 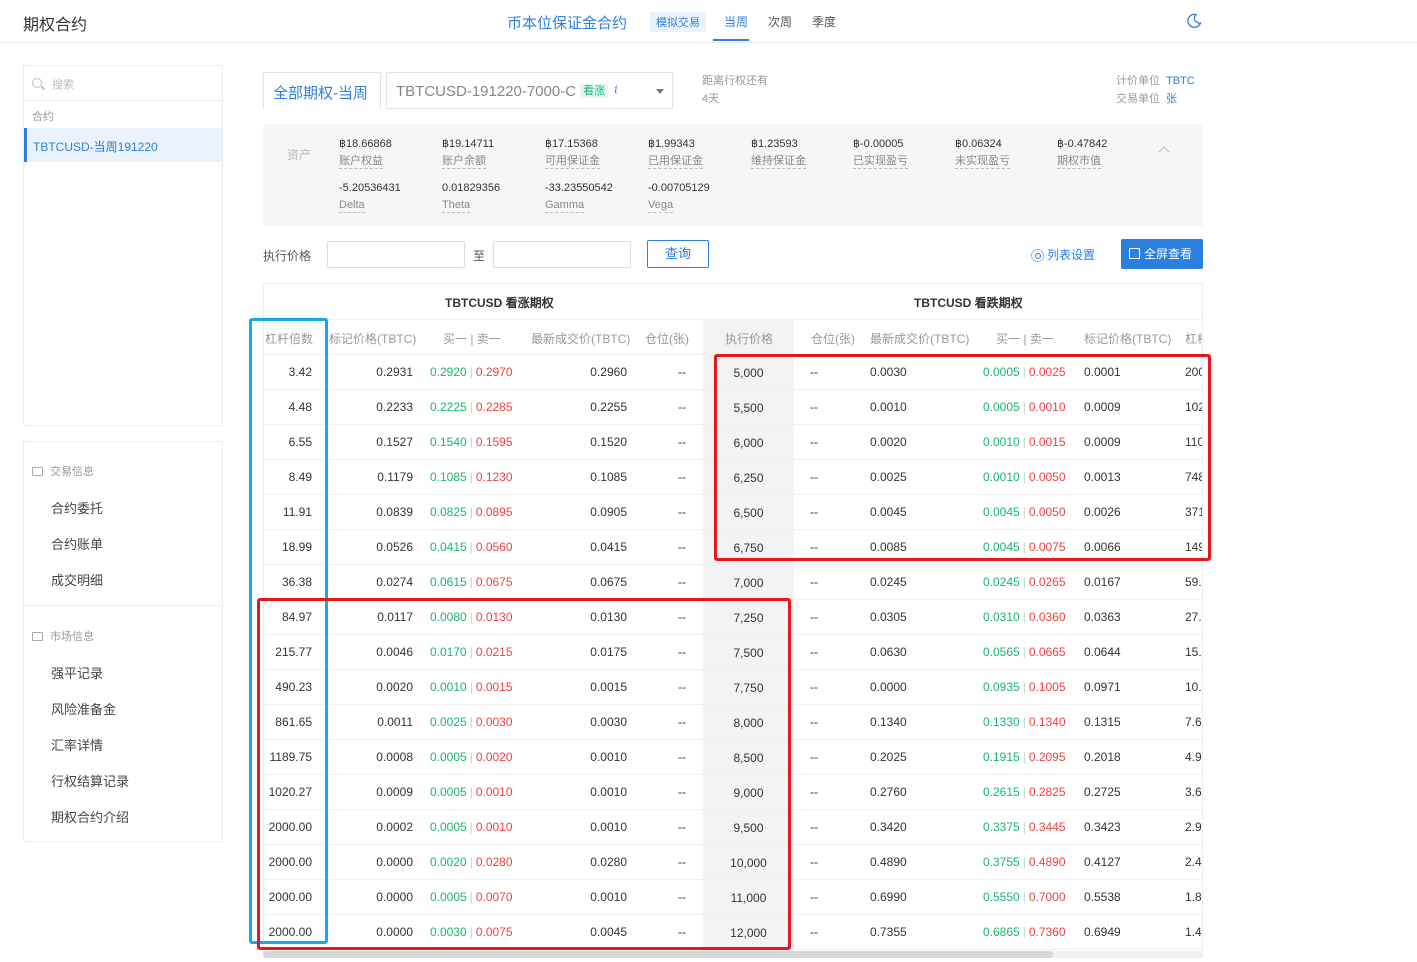 I want to click on cell-mark-price: 0.0526, so click(x=394, y=547).